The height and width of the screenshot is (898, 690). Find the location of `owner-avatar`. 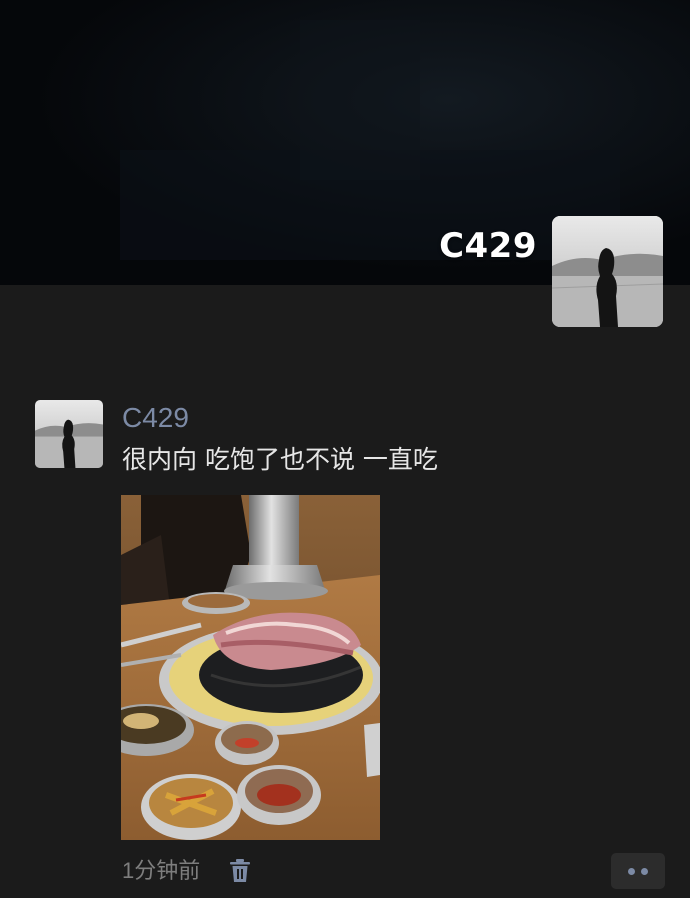

owner-avatar is located at coordinates (607, 271).